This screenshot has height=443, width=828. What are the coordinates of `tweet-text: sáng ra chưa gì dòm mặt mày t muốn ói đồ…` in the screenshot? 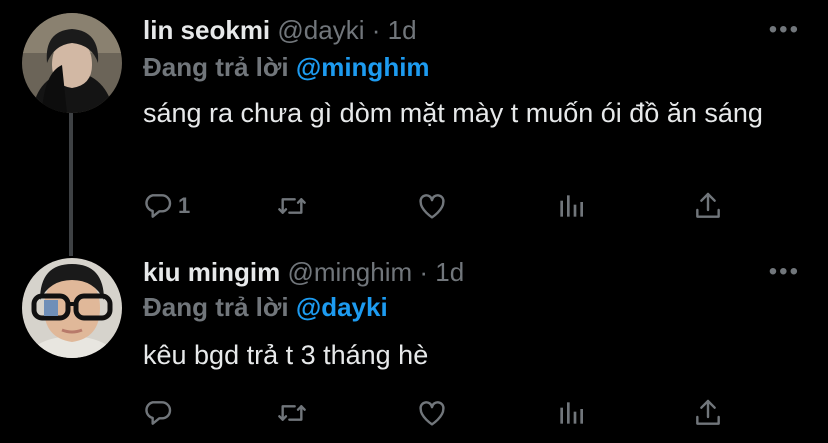 It's located at (453, 113).